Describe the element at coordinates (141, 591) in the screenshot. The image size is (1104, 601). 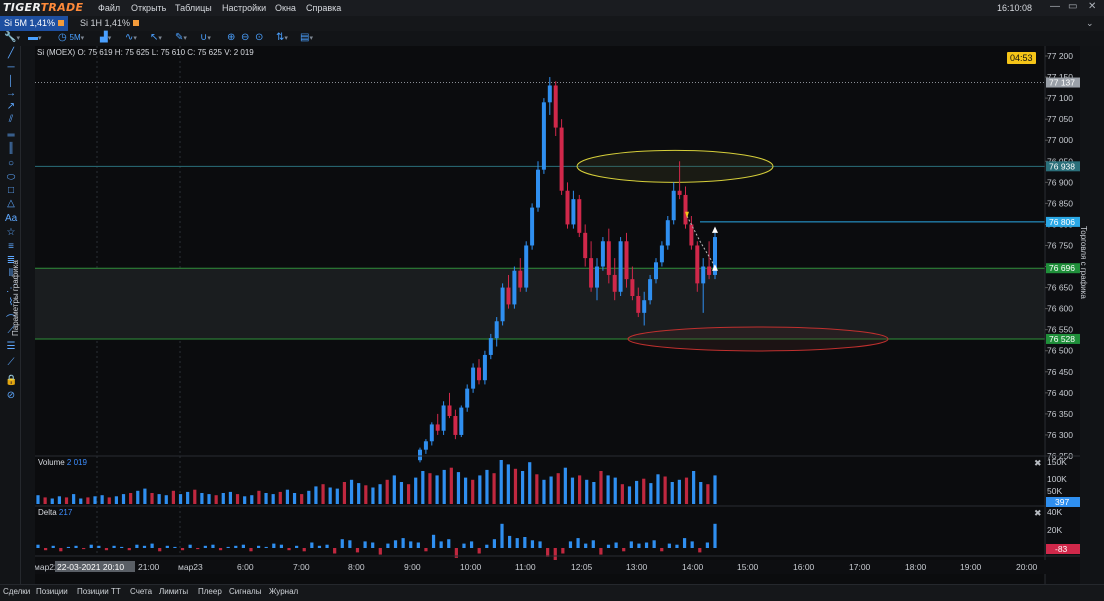
I see `bottom-tab-accounts: Счета` at that location.